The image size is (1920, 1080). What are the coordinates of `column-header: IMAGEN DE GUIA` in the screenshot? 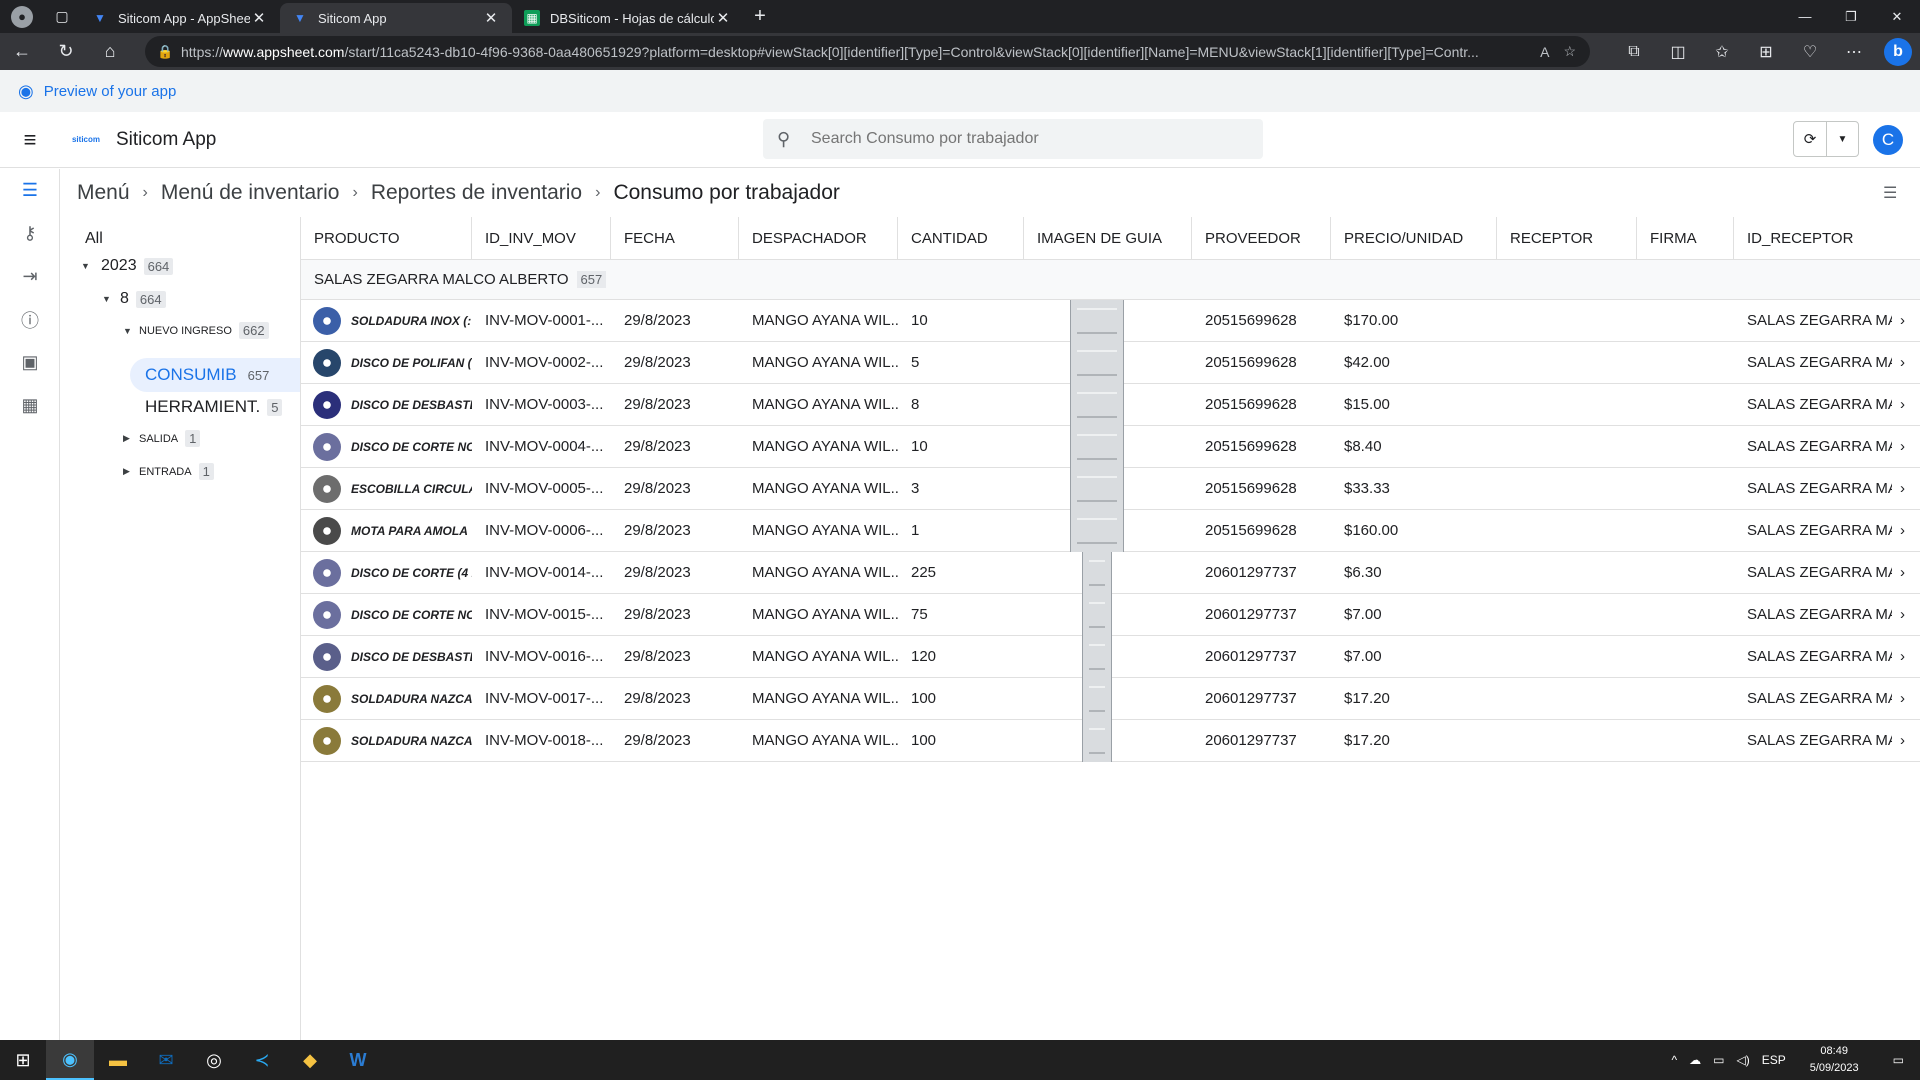 It's located at (1108, 238).